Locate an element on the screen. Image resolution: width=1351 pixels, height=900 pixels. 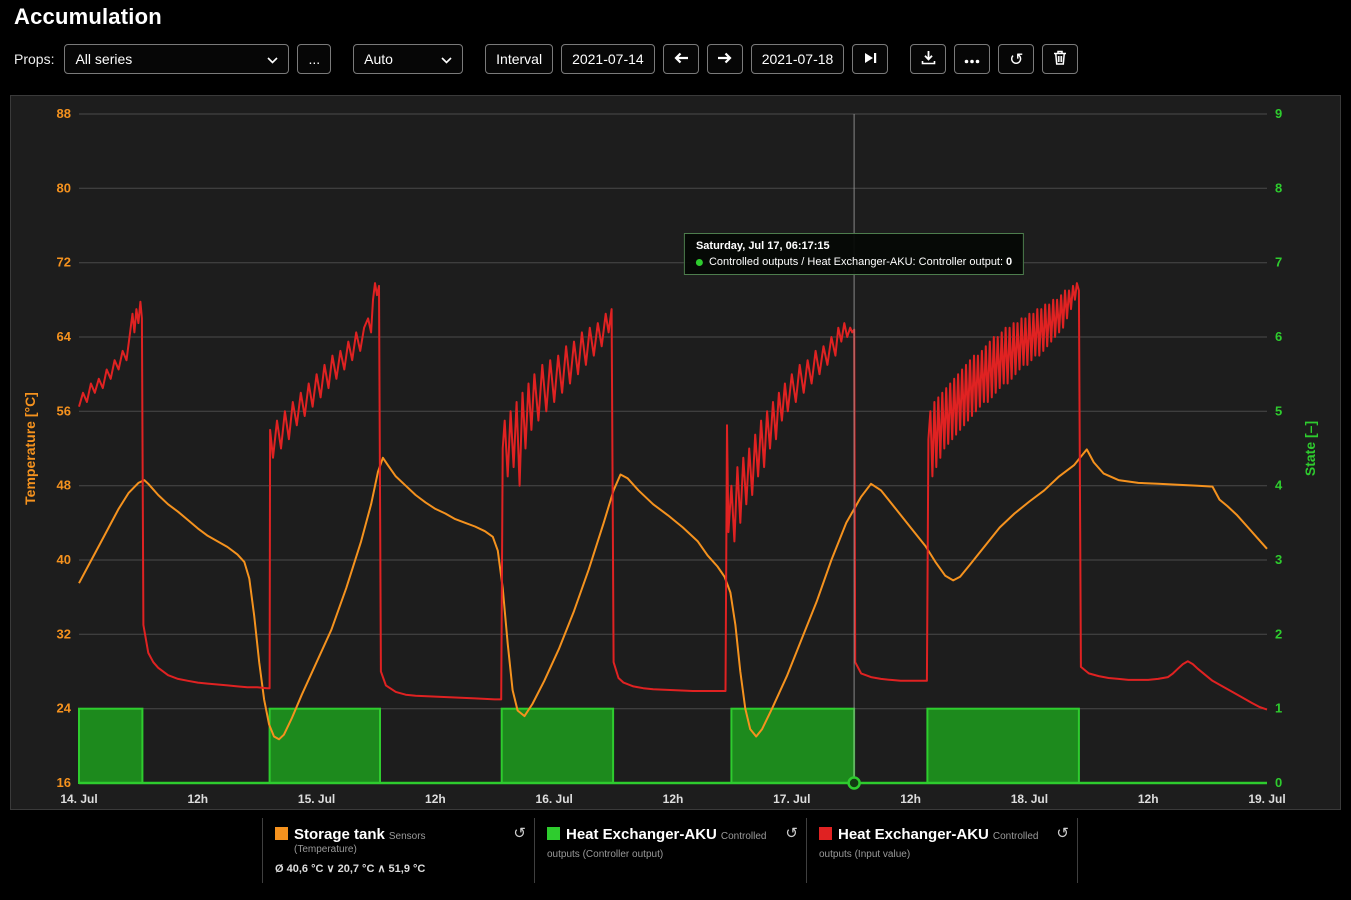
svg-text: 3 is located at coordinates (1278, 559).